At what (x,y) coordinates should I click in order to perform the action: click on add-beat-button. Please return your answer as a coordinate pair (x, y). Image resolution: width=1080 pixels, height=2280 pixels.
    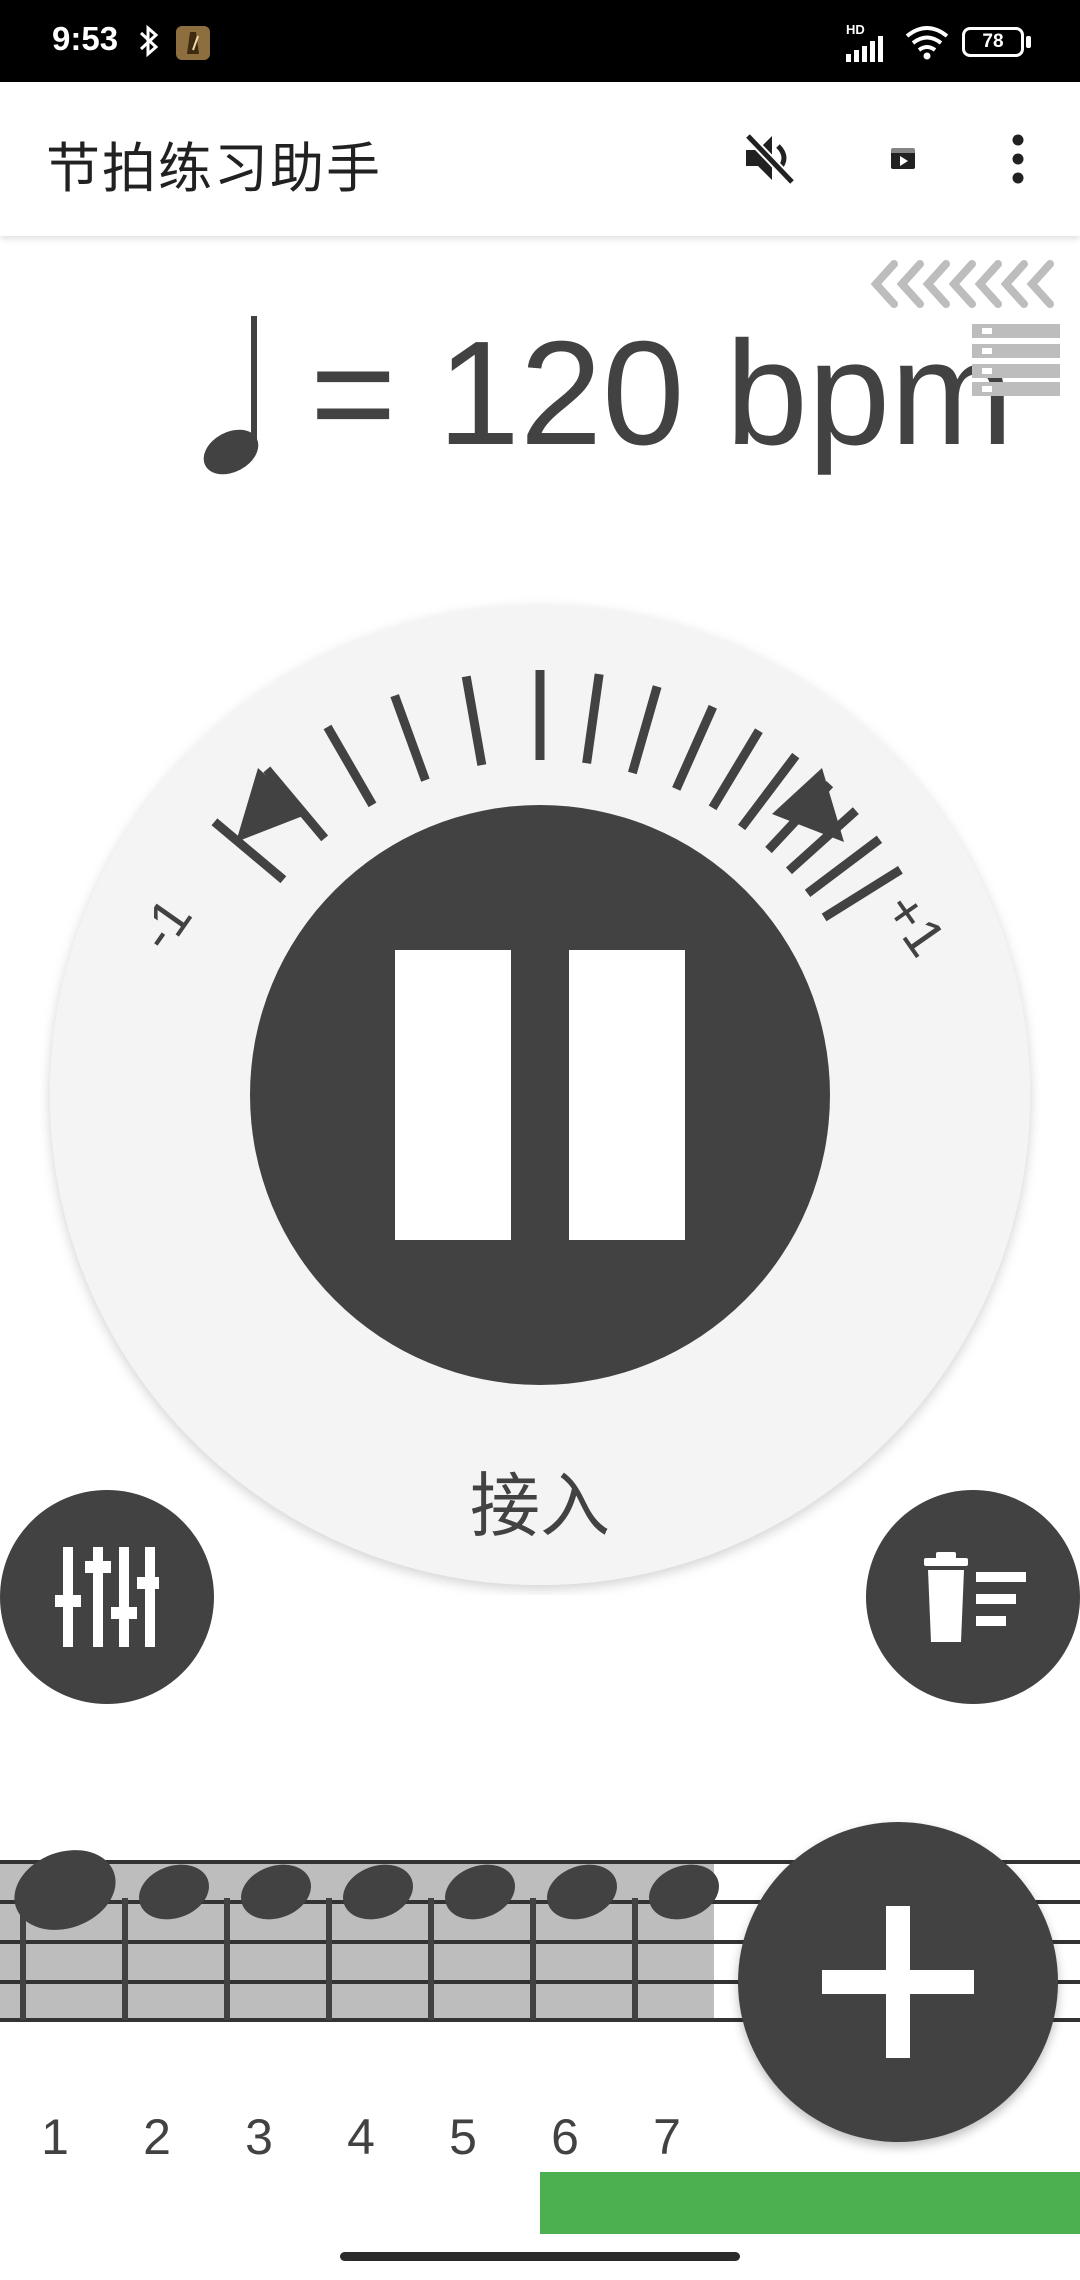
    Looking at the image, I should click on (898, 1982).